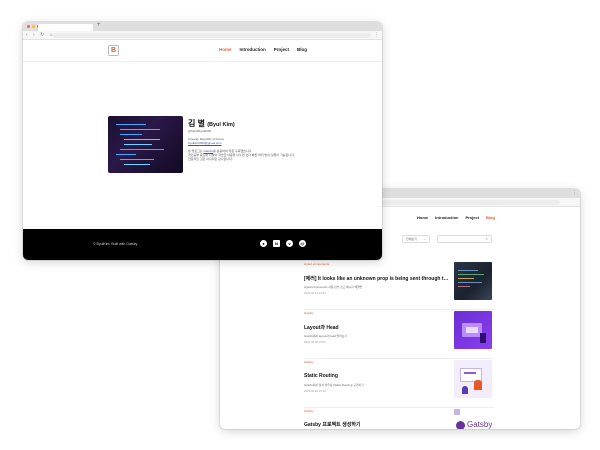 Image resolution: width=600 pixels, height=450 pixels. What do you see at coordinates (325, 336) in the screenshot?
I see `post-description: Gatsby에서 layout과 head 알아보기` at bounding box center [325, 336].